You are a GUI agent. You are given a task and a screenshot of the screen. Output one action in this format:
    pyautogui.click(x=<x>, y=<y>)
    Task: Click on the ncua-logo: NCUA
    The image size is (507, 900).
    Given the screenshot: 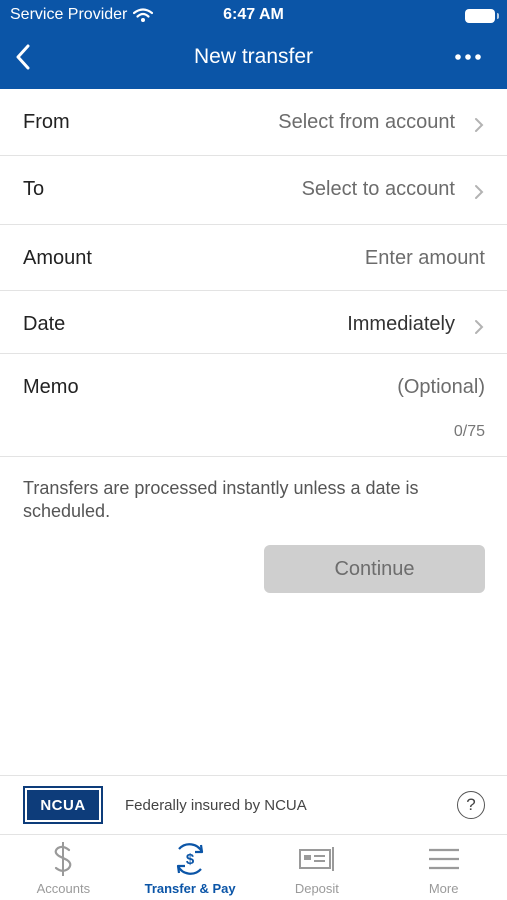 What is the action you would take?
    pyautogui.click(x=63, y=805)
    